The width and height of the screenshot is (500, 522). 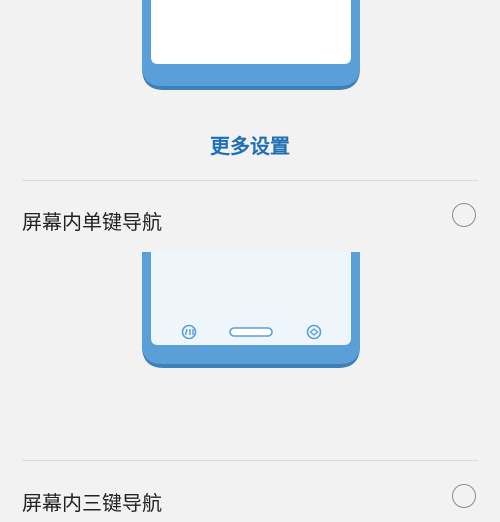 What do you see at coordinates (250, 220) in the screenshot?
I see `option-single-key-navigation: 屏幕内单键导航` at bounding box center [250, 220].